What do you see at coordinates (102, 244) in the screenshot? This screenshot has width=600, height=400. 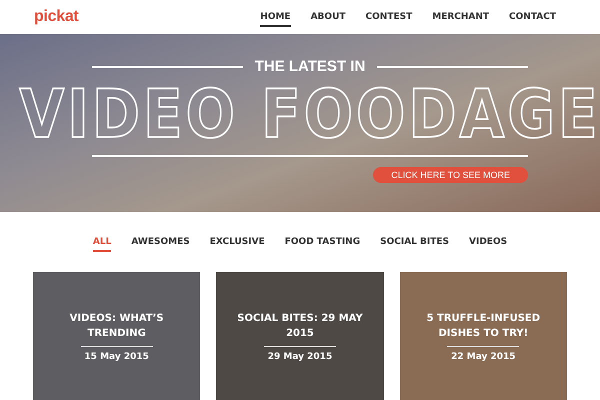 I see `filter-tab: ALL` at bounding box center [102, 244].